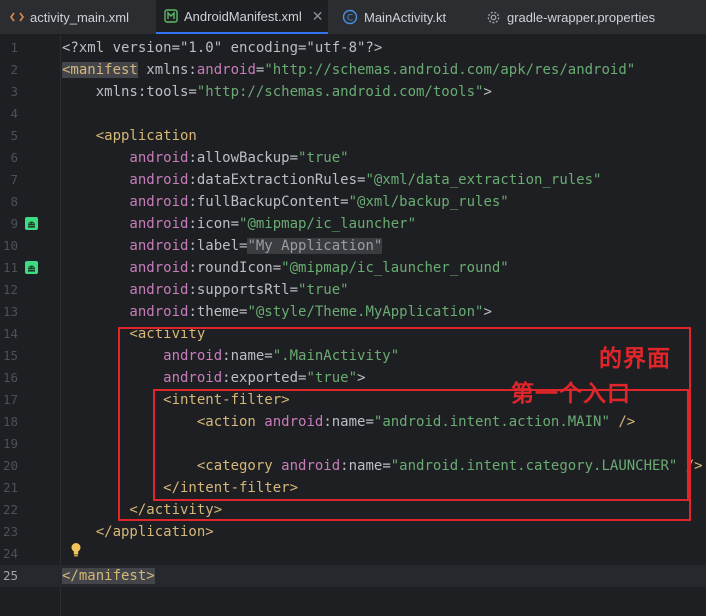  I want to click on line-number: 11, so click(10, 267).